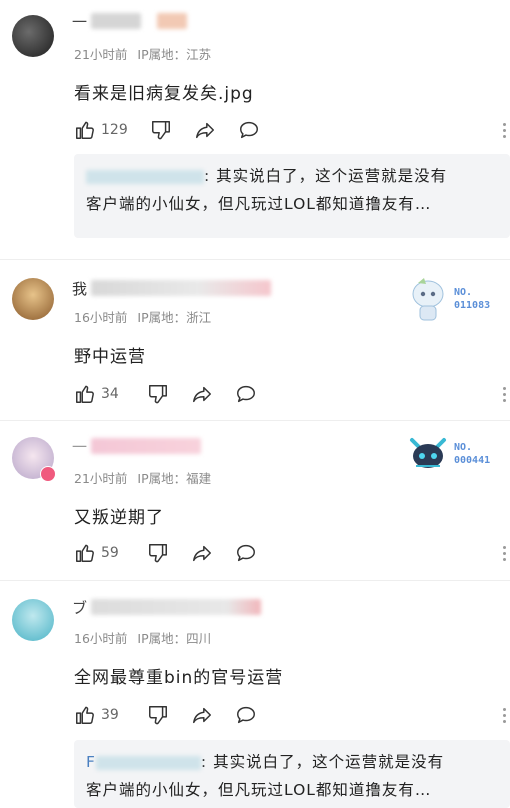 The width and height of the screenshot is (510, 808). I want to click on comment-meta: 21小时前 IP属地：江苏, so click(147, 53).